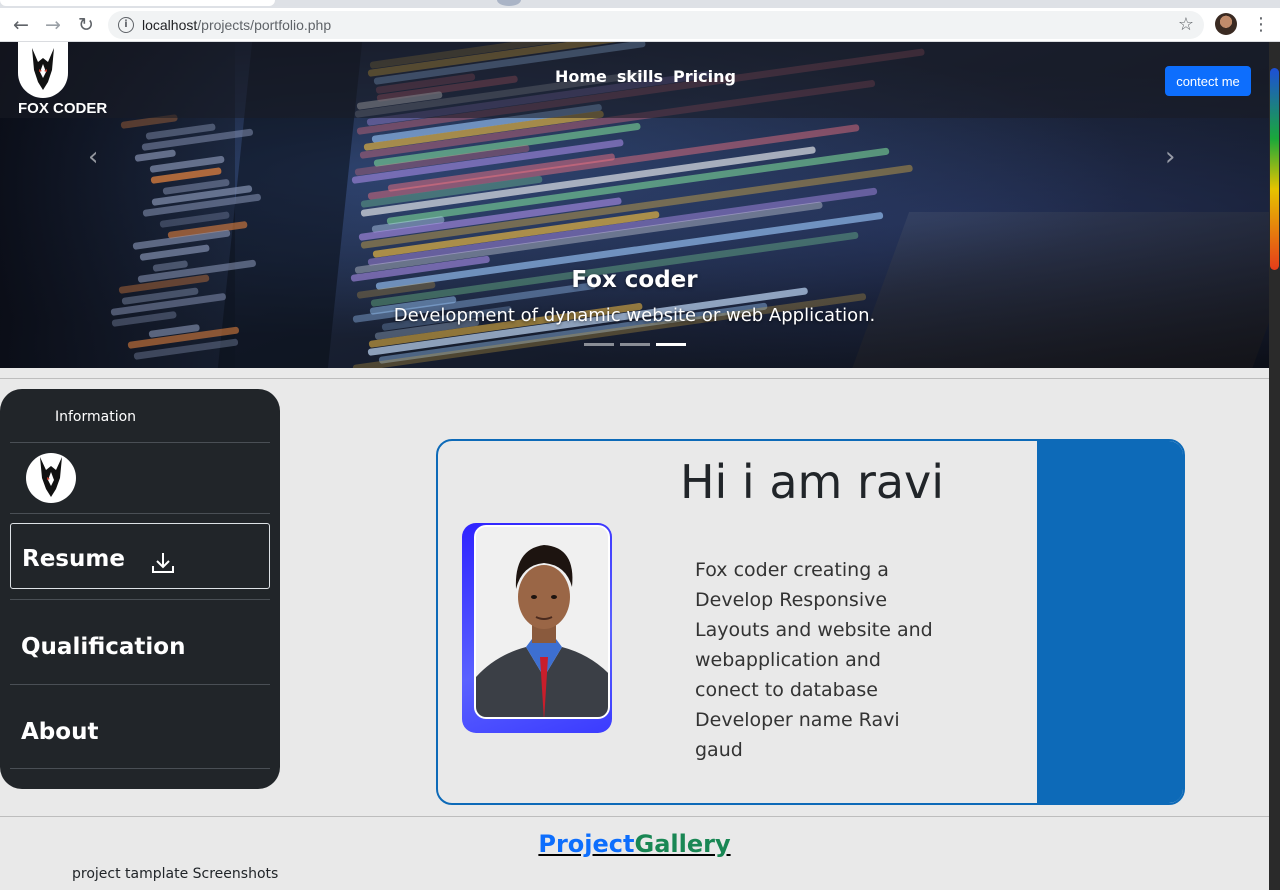 This screenshot has height=890, width=1280. What do you see at coordinates (581, 76) in the screenshot?
I see `nav-home: Home` at bounding box center [581, 76].